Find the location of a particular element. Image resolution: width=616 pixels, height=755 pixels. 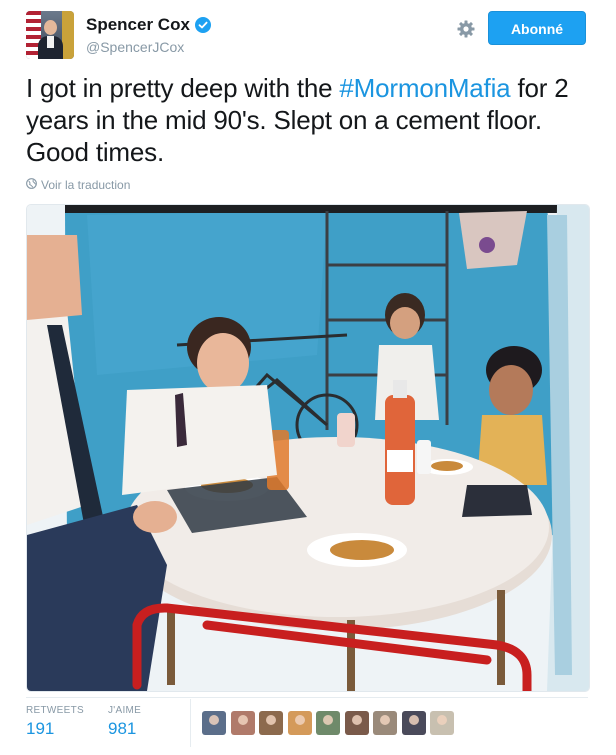

stats-separator is located at coordinates (190, 723).